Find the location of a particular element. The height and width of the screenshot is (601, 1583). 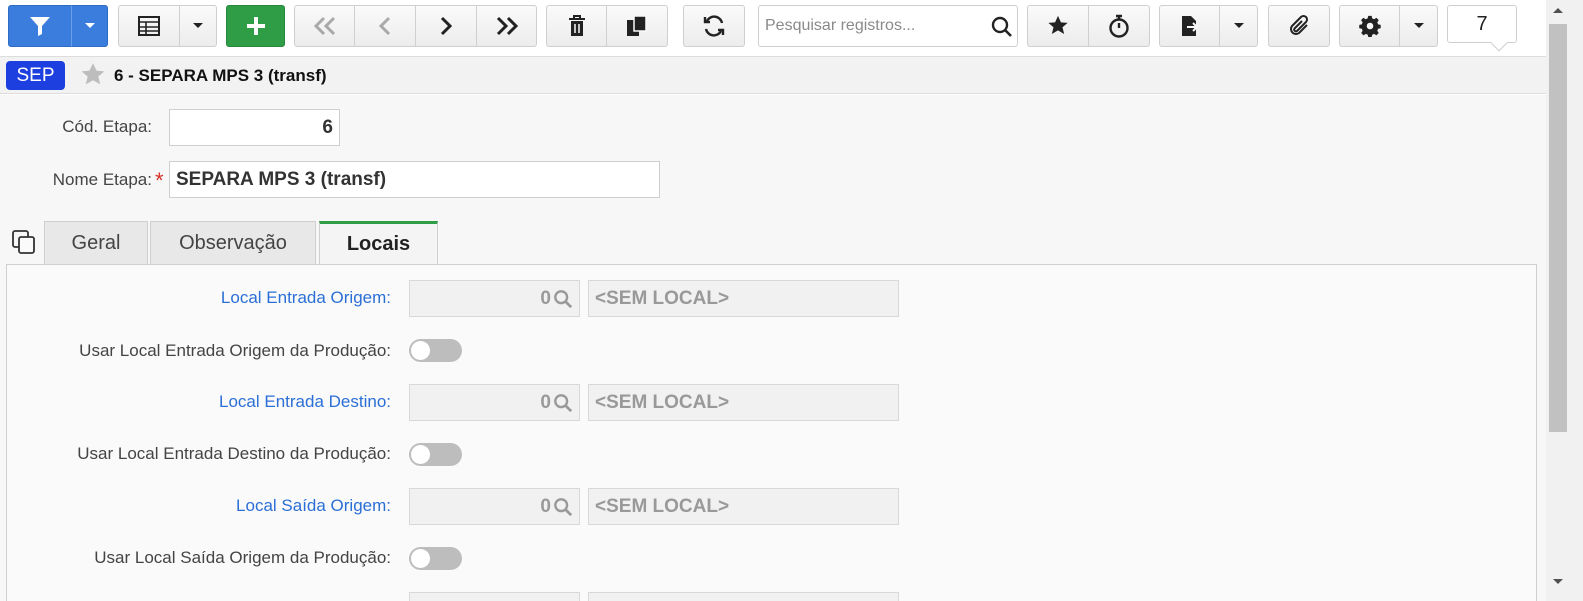

stopwatch-icon is located at coordinates (1119, 26).